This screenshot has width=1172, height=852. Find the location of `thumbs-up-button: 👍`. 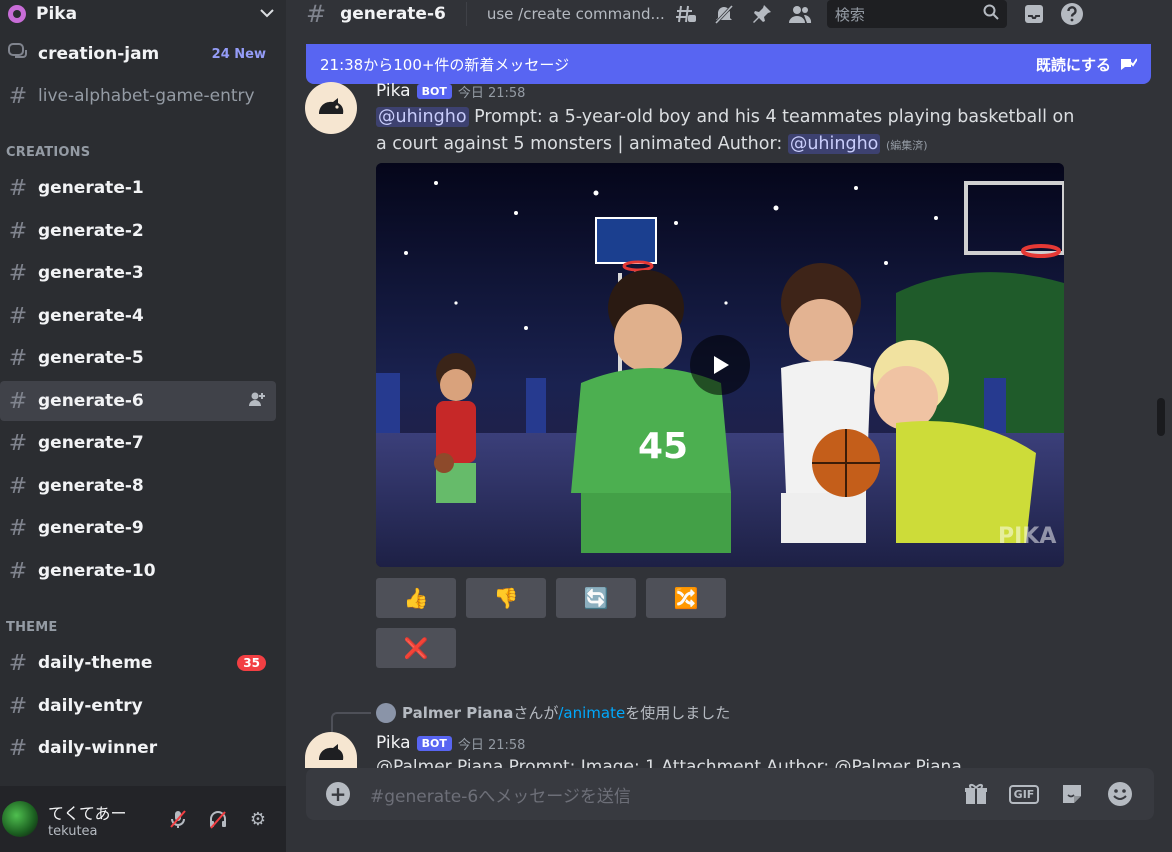

thumbs-up-button: 👍 is located at coordinates (416, 598).